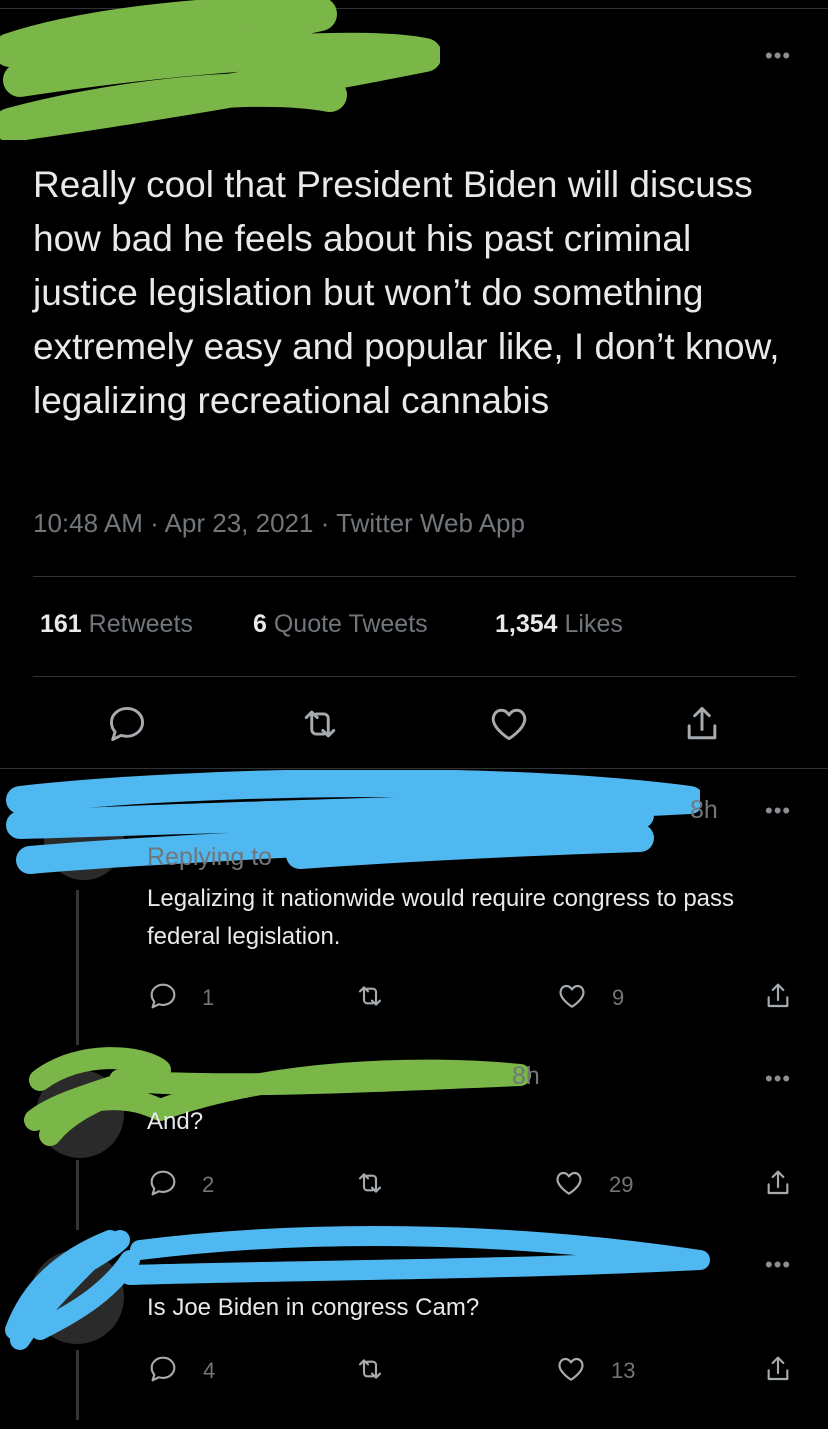 This screenshot has width=828, height=1429. I want to click on quotes-count: 6, so click(260, 624).